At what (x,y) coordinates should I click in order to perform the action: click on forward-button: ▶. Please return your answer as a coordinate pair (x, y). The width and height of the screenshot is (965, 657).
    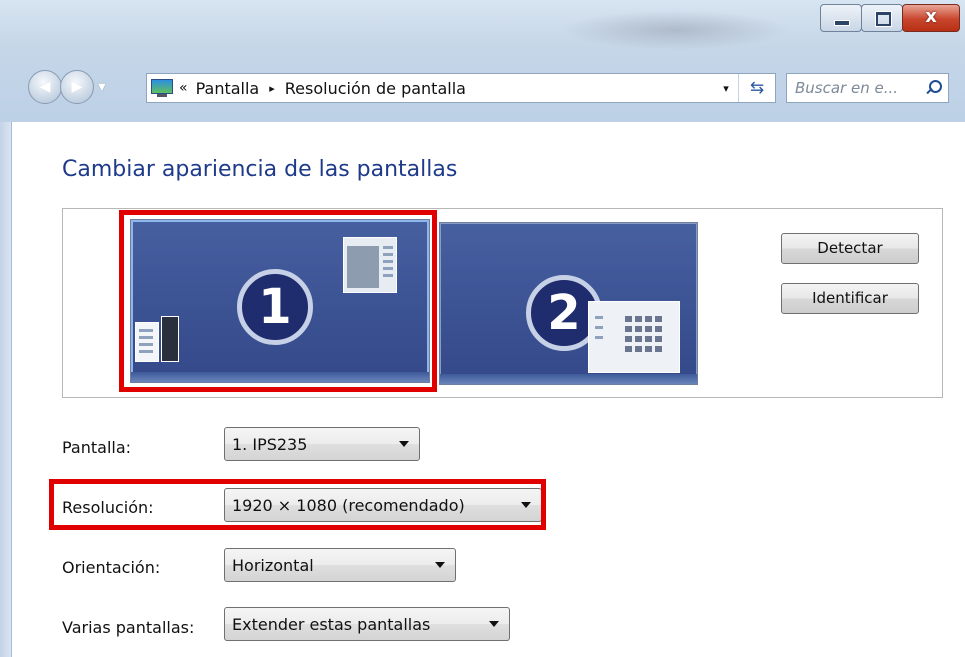
    Looking at the image, I should click on (77, 87).